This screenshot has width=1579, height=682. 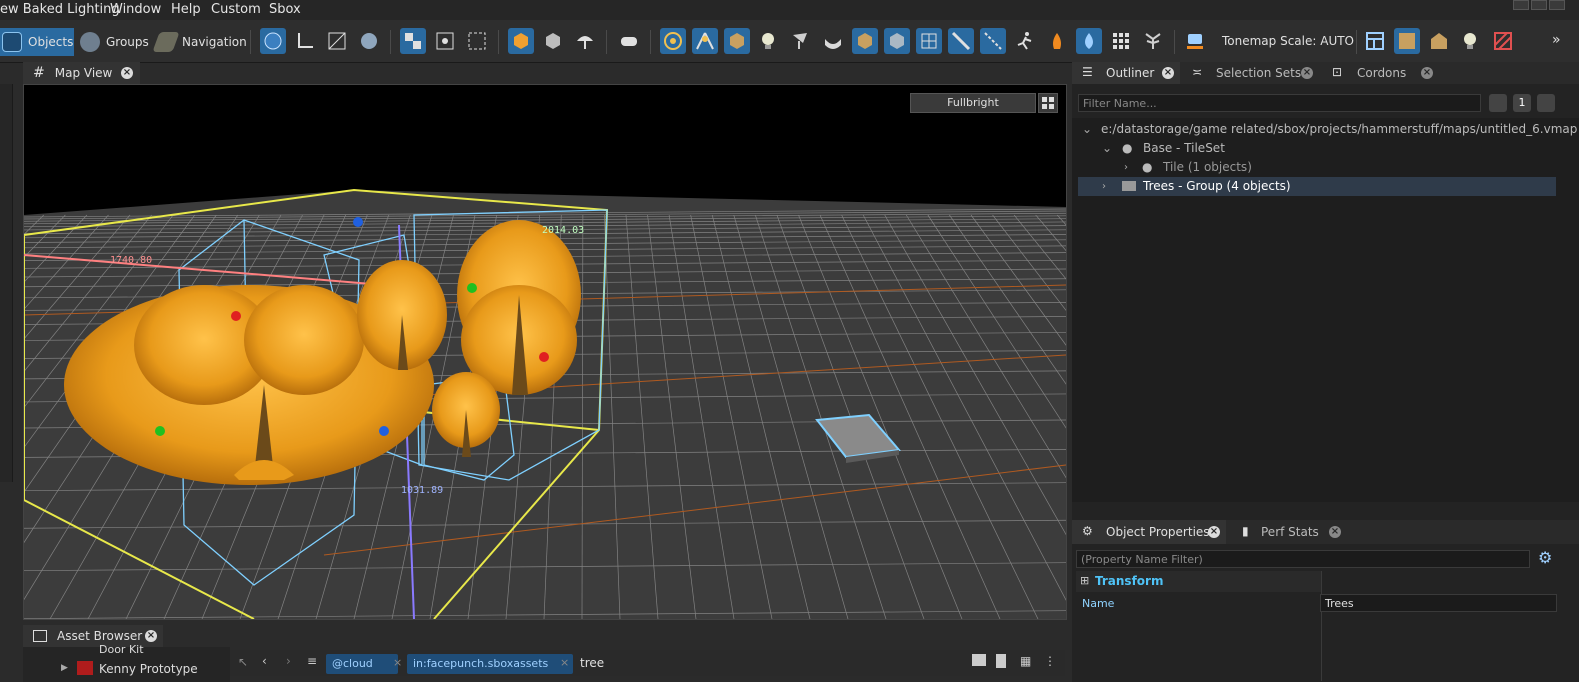 I want to click on grid-tiles-icon, so click(x=1121, y=41).